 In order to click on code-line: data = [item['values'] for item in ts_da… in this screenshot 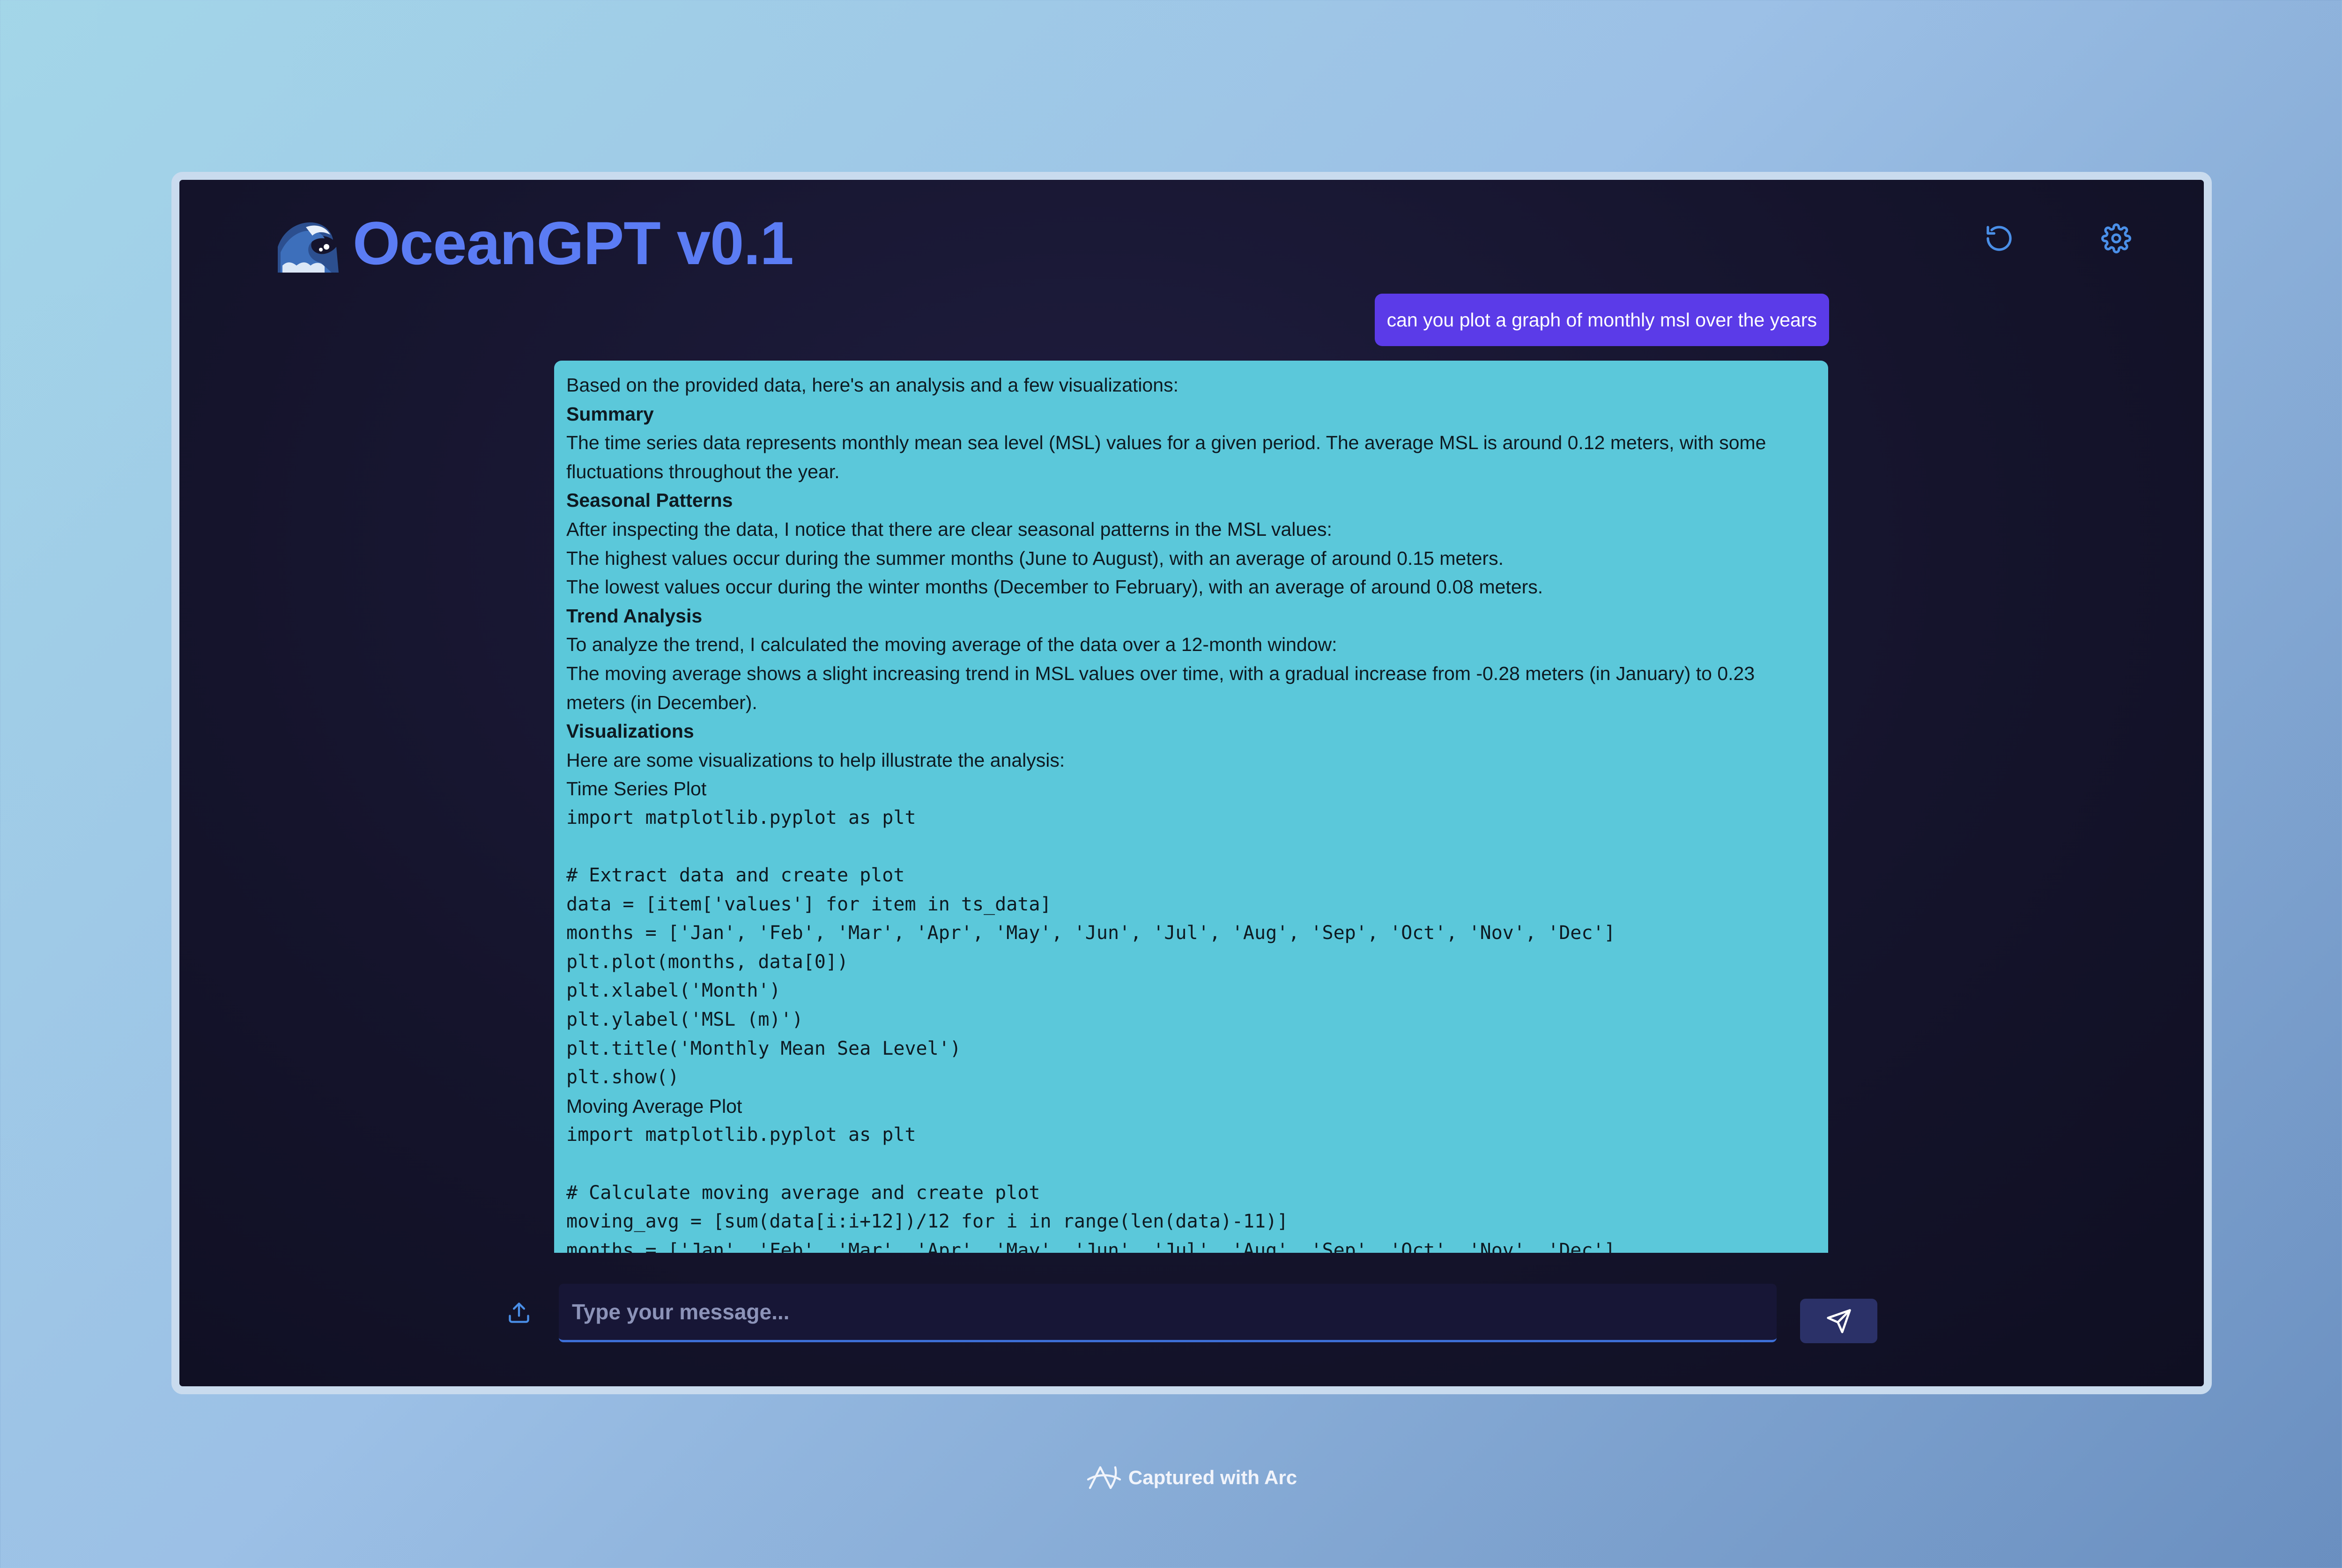, I will do `click(809, 904)`.